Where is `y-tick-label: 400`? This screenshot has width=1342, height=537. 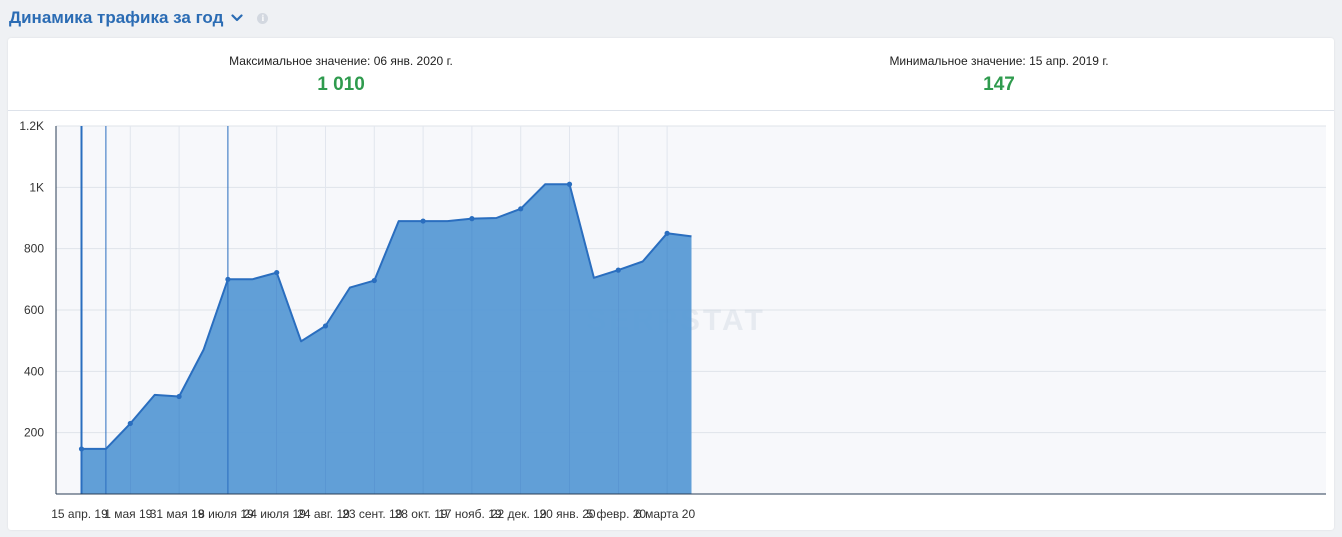 y-tick-label: 400 is located at coordinates (34, 371).